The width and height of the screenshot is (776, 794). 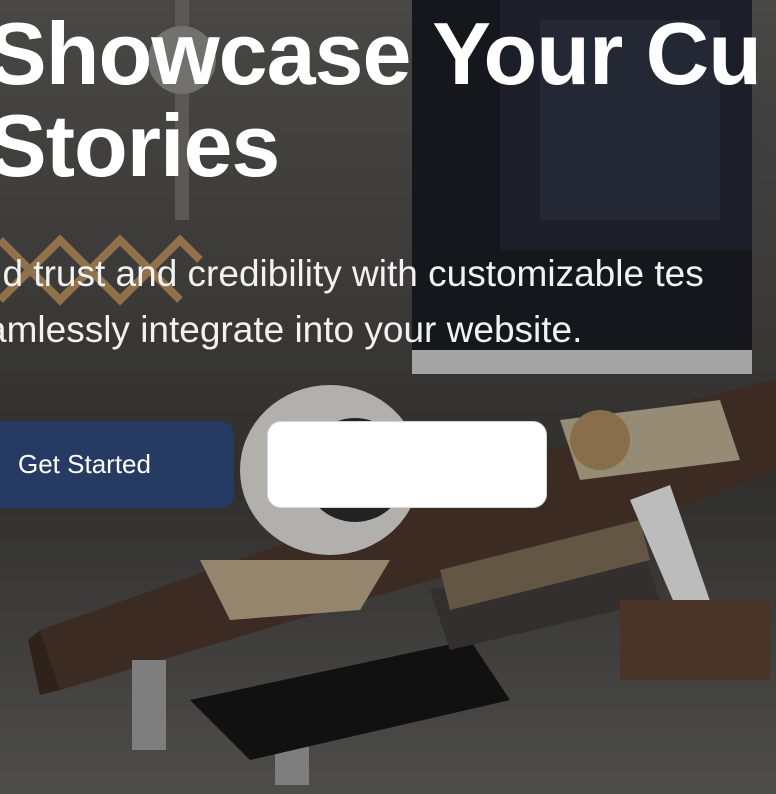 What do you see at coordinates (407, 464) in the screenshot?
I see `secondary-button` at bounding box center [407, 464].